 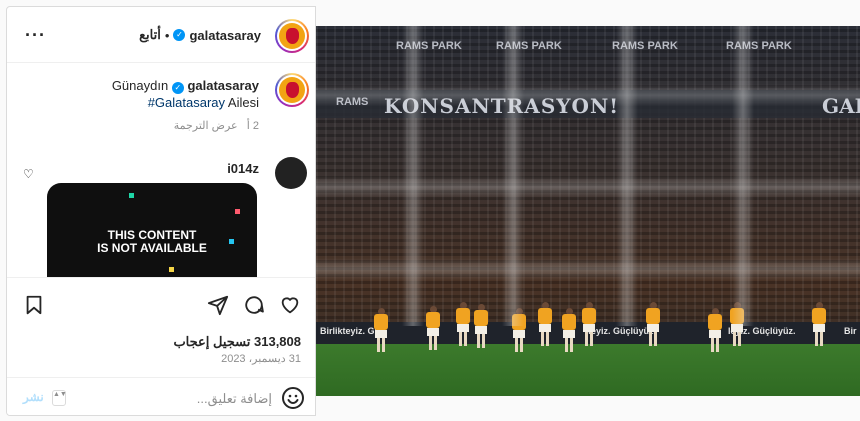 I want to click on more-options-icon: ···, so click(x=35, y=35).